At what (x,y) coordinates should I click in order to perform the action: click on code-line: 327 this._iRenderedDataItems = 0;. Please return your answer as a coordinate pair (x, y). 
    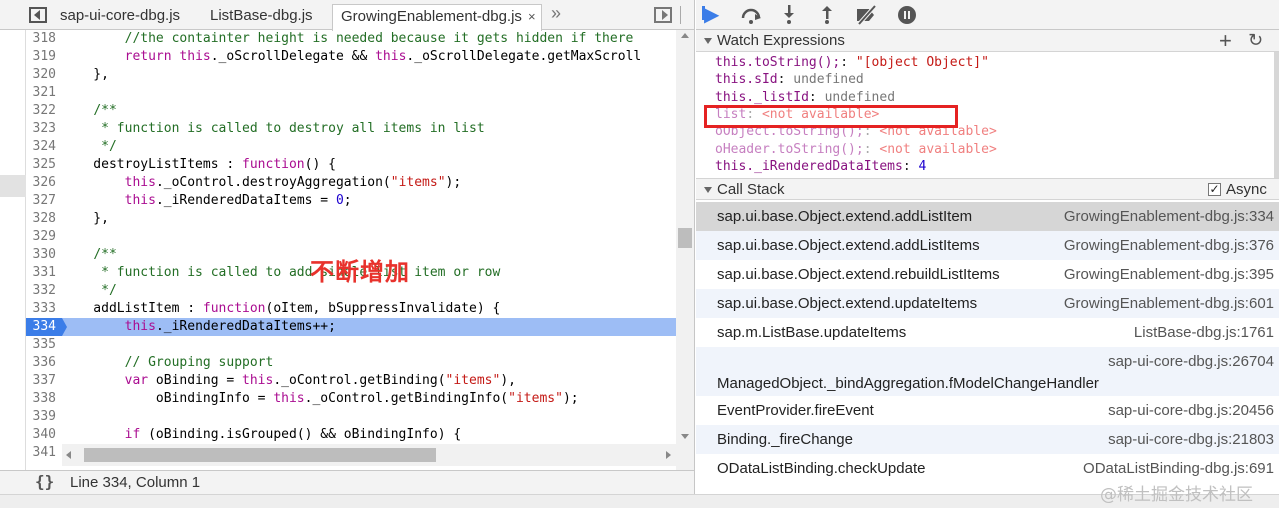
    Looking at the image, I should click on (351, 201).